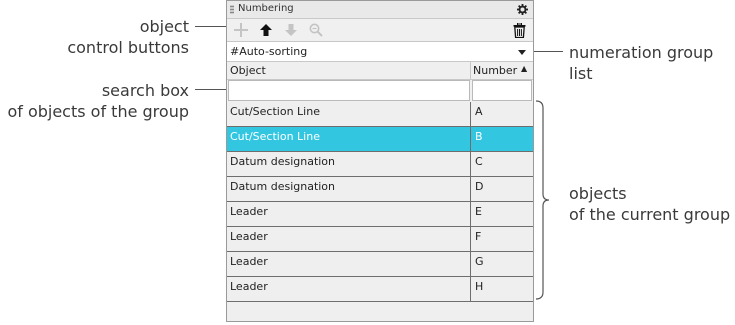  I want to click on table-row: Leader G, so click(380, 264).